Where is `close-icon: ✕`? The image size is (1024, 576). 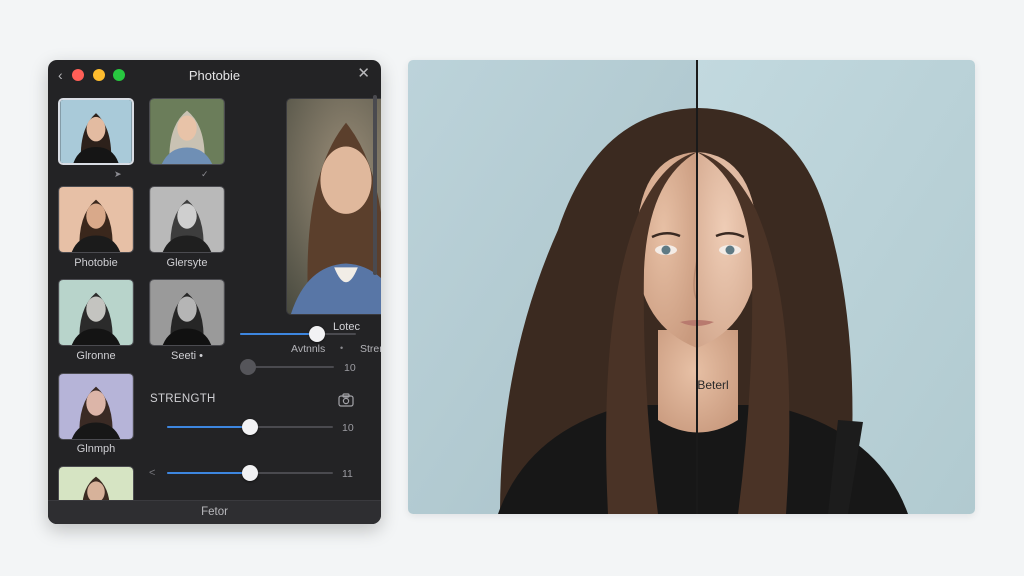 close-icon: ✕ is located at coordinates (363, 74).